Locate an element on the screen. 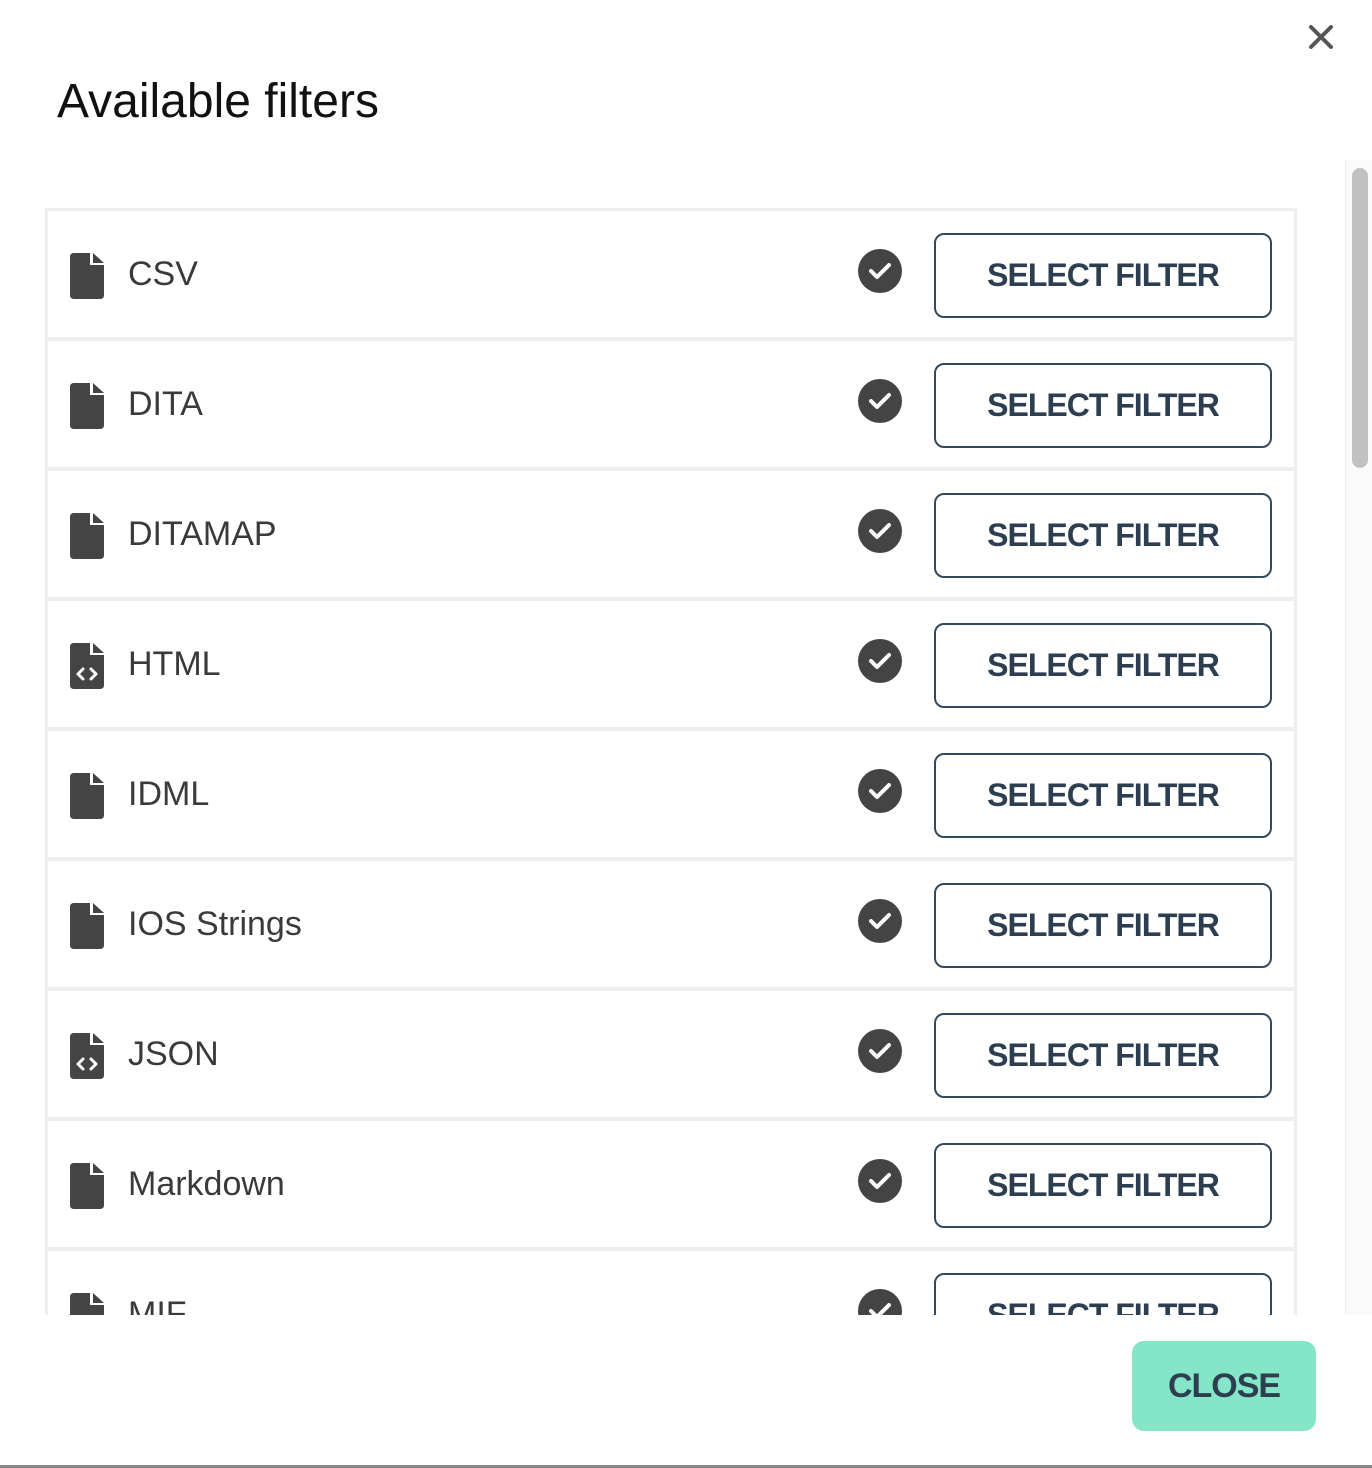 Image resolution: width=1372 pixels, height=1468 pixels. filter-row: JSON SELECT FILTER is located at coordinates (671, 1056).